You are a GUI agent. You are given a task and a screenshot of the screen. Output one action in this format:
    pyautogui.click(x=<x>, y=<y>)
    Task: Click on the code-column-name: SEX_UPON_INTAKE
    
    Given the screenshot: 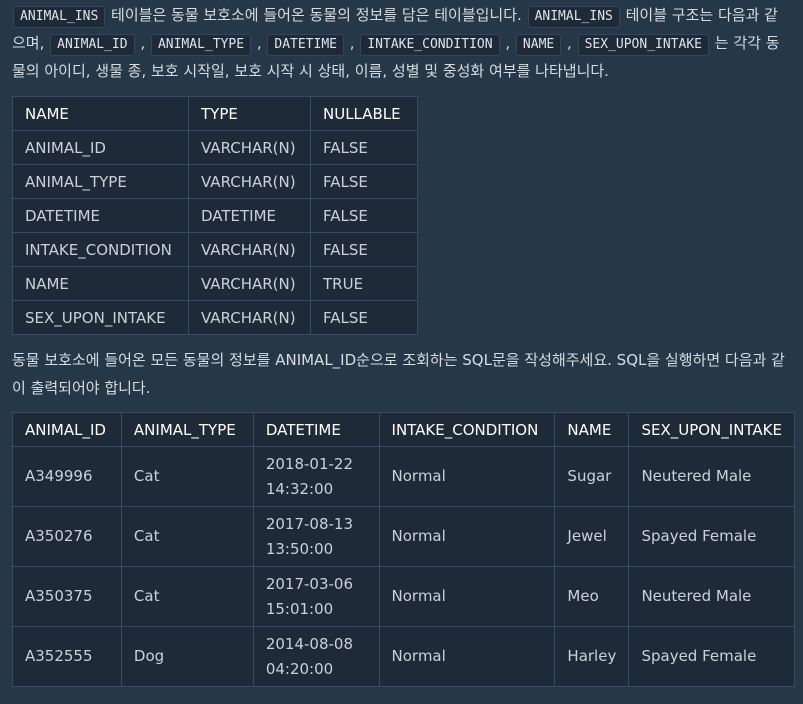 What is the action you would take?
    pyautogui.click(x=643, y=45)
    